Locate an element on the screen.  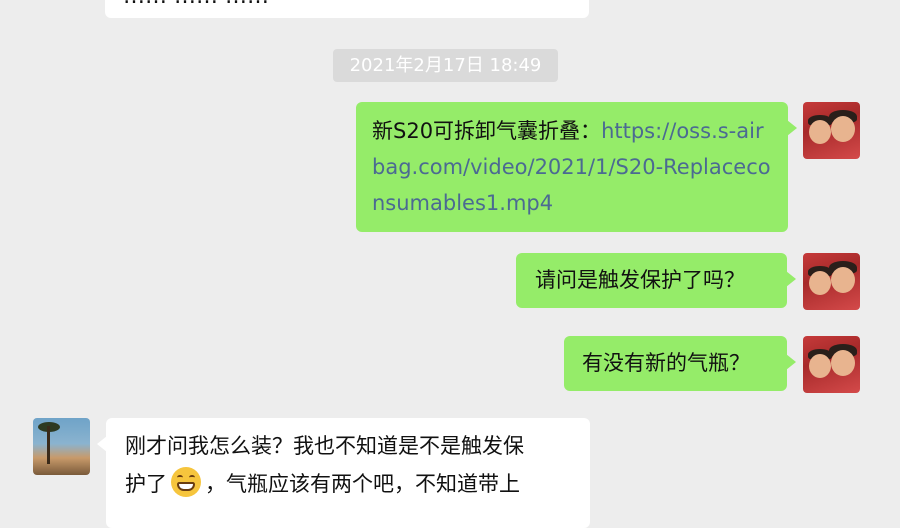
message-text: 刚才问我怎么装？我也不知道是不是触发保 is located at coordinates (324, 446).